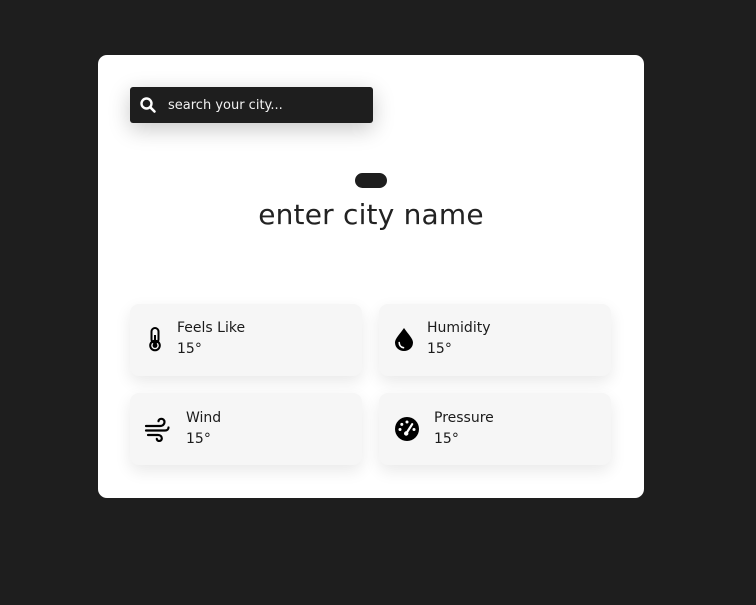 The image size is (756, 605). I want to click on city-name: enter city name, so click(371, 214).